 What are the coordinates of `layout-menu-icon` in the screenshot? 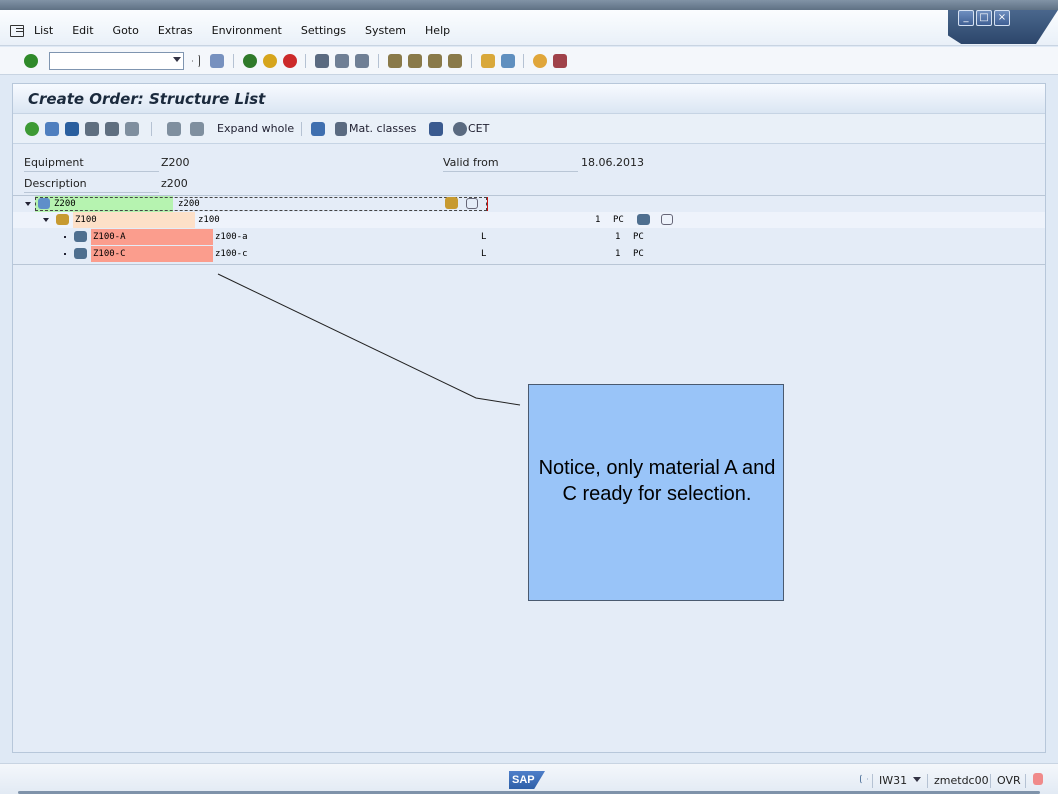 It's located at (560, 61).